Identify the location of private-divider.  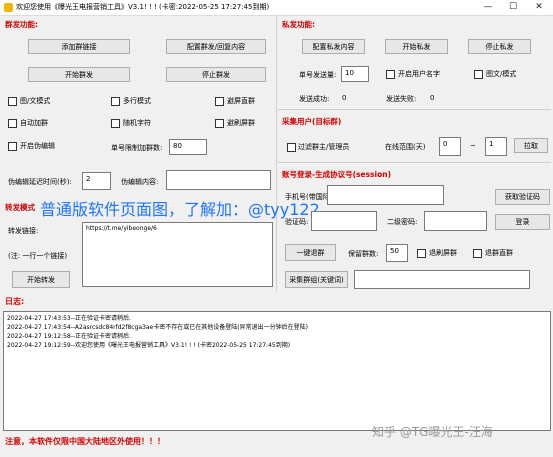
(414, 109).